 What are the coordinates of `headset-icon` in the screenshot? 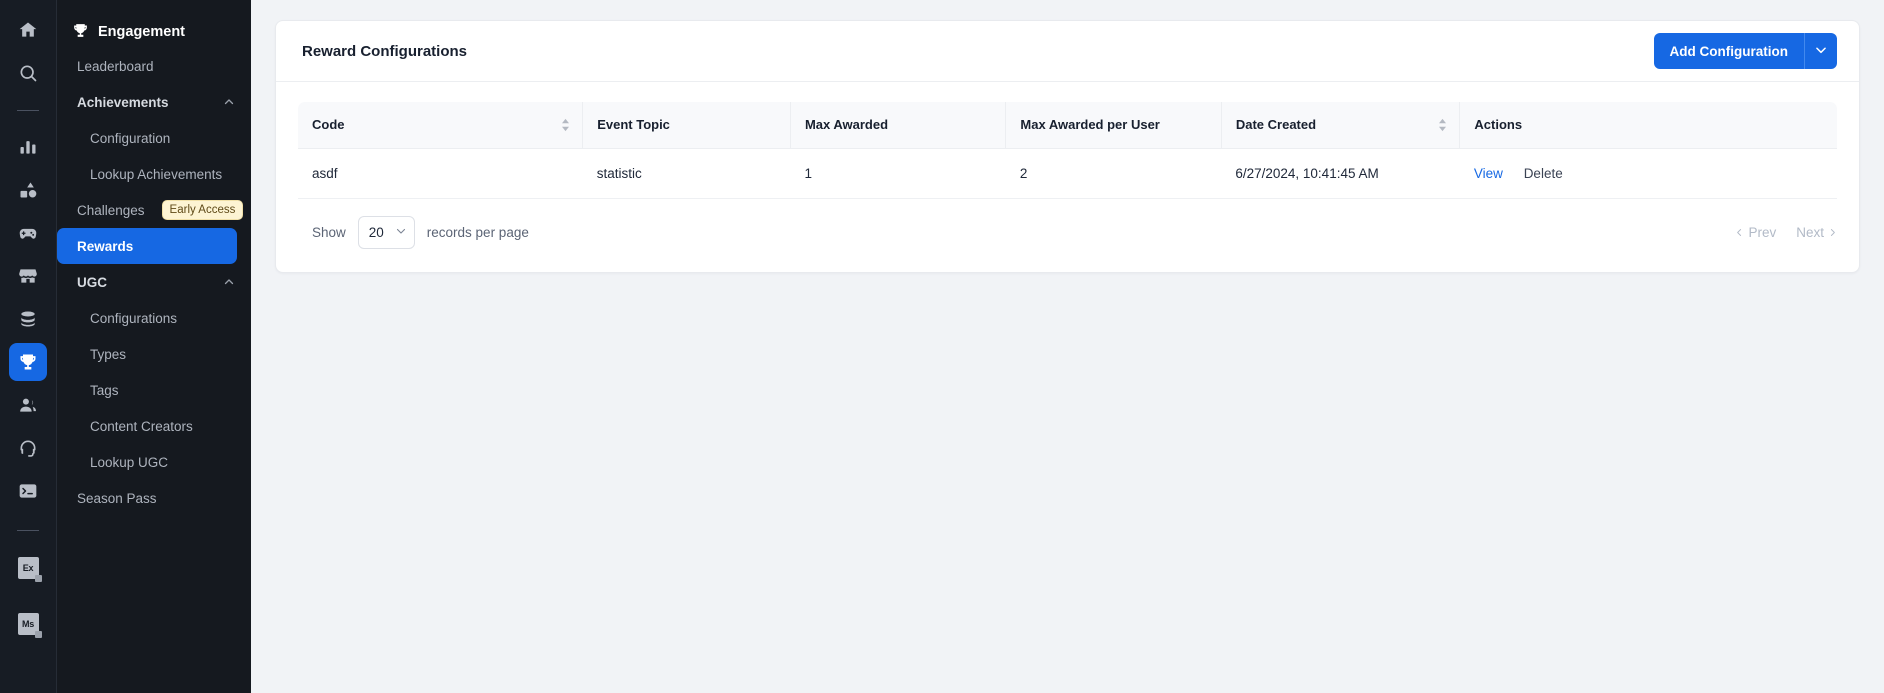 It's located at (28, 448).